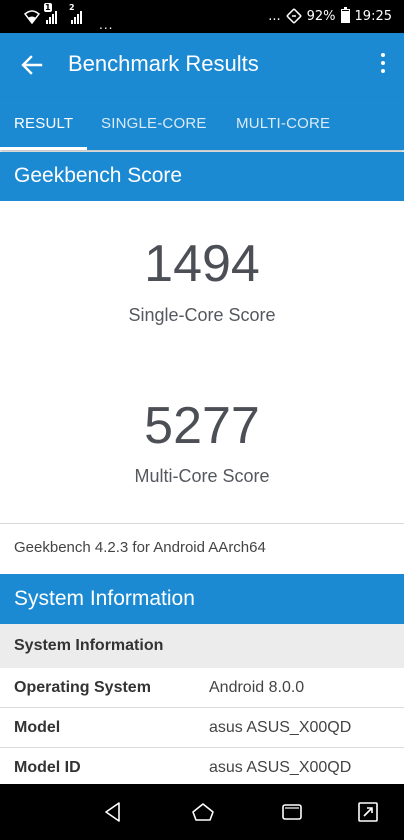 The height and width of the screenshot is (840, 404). What do you see at coordinates (47, 767) in the screenshot?
I see `row-key: Model ID` at bounding box center [47, 767].